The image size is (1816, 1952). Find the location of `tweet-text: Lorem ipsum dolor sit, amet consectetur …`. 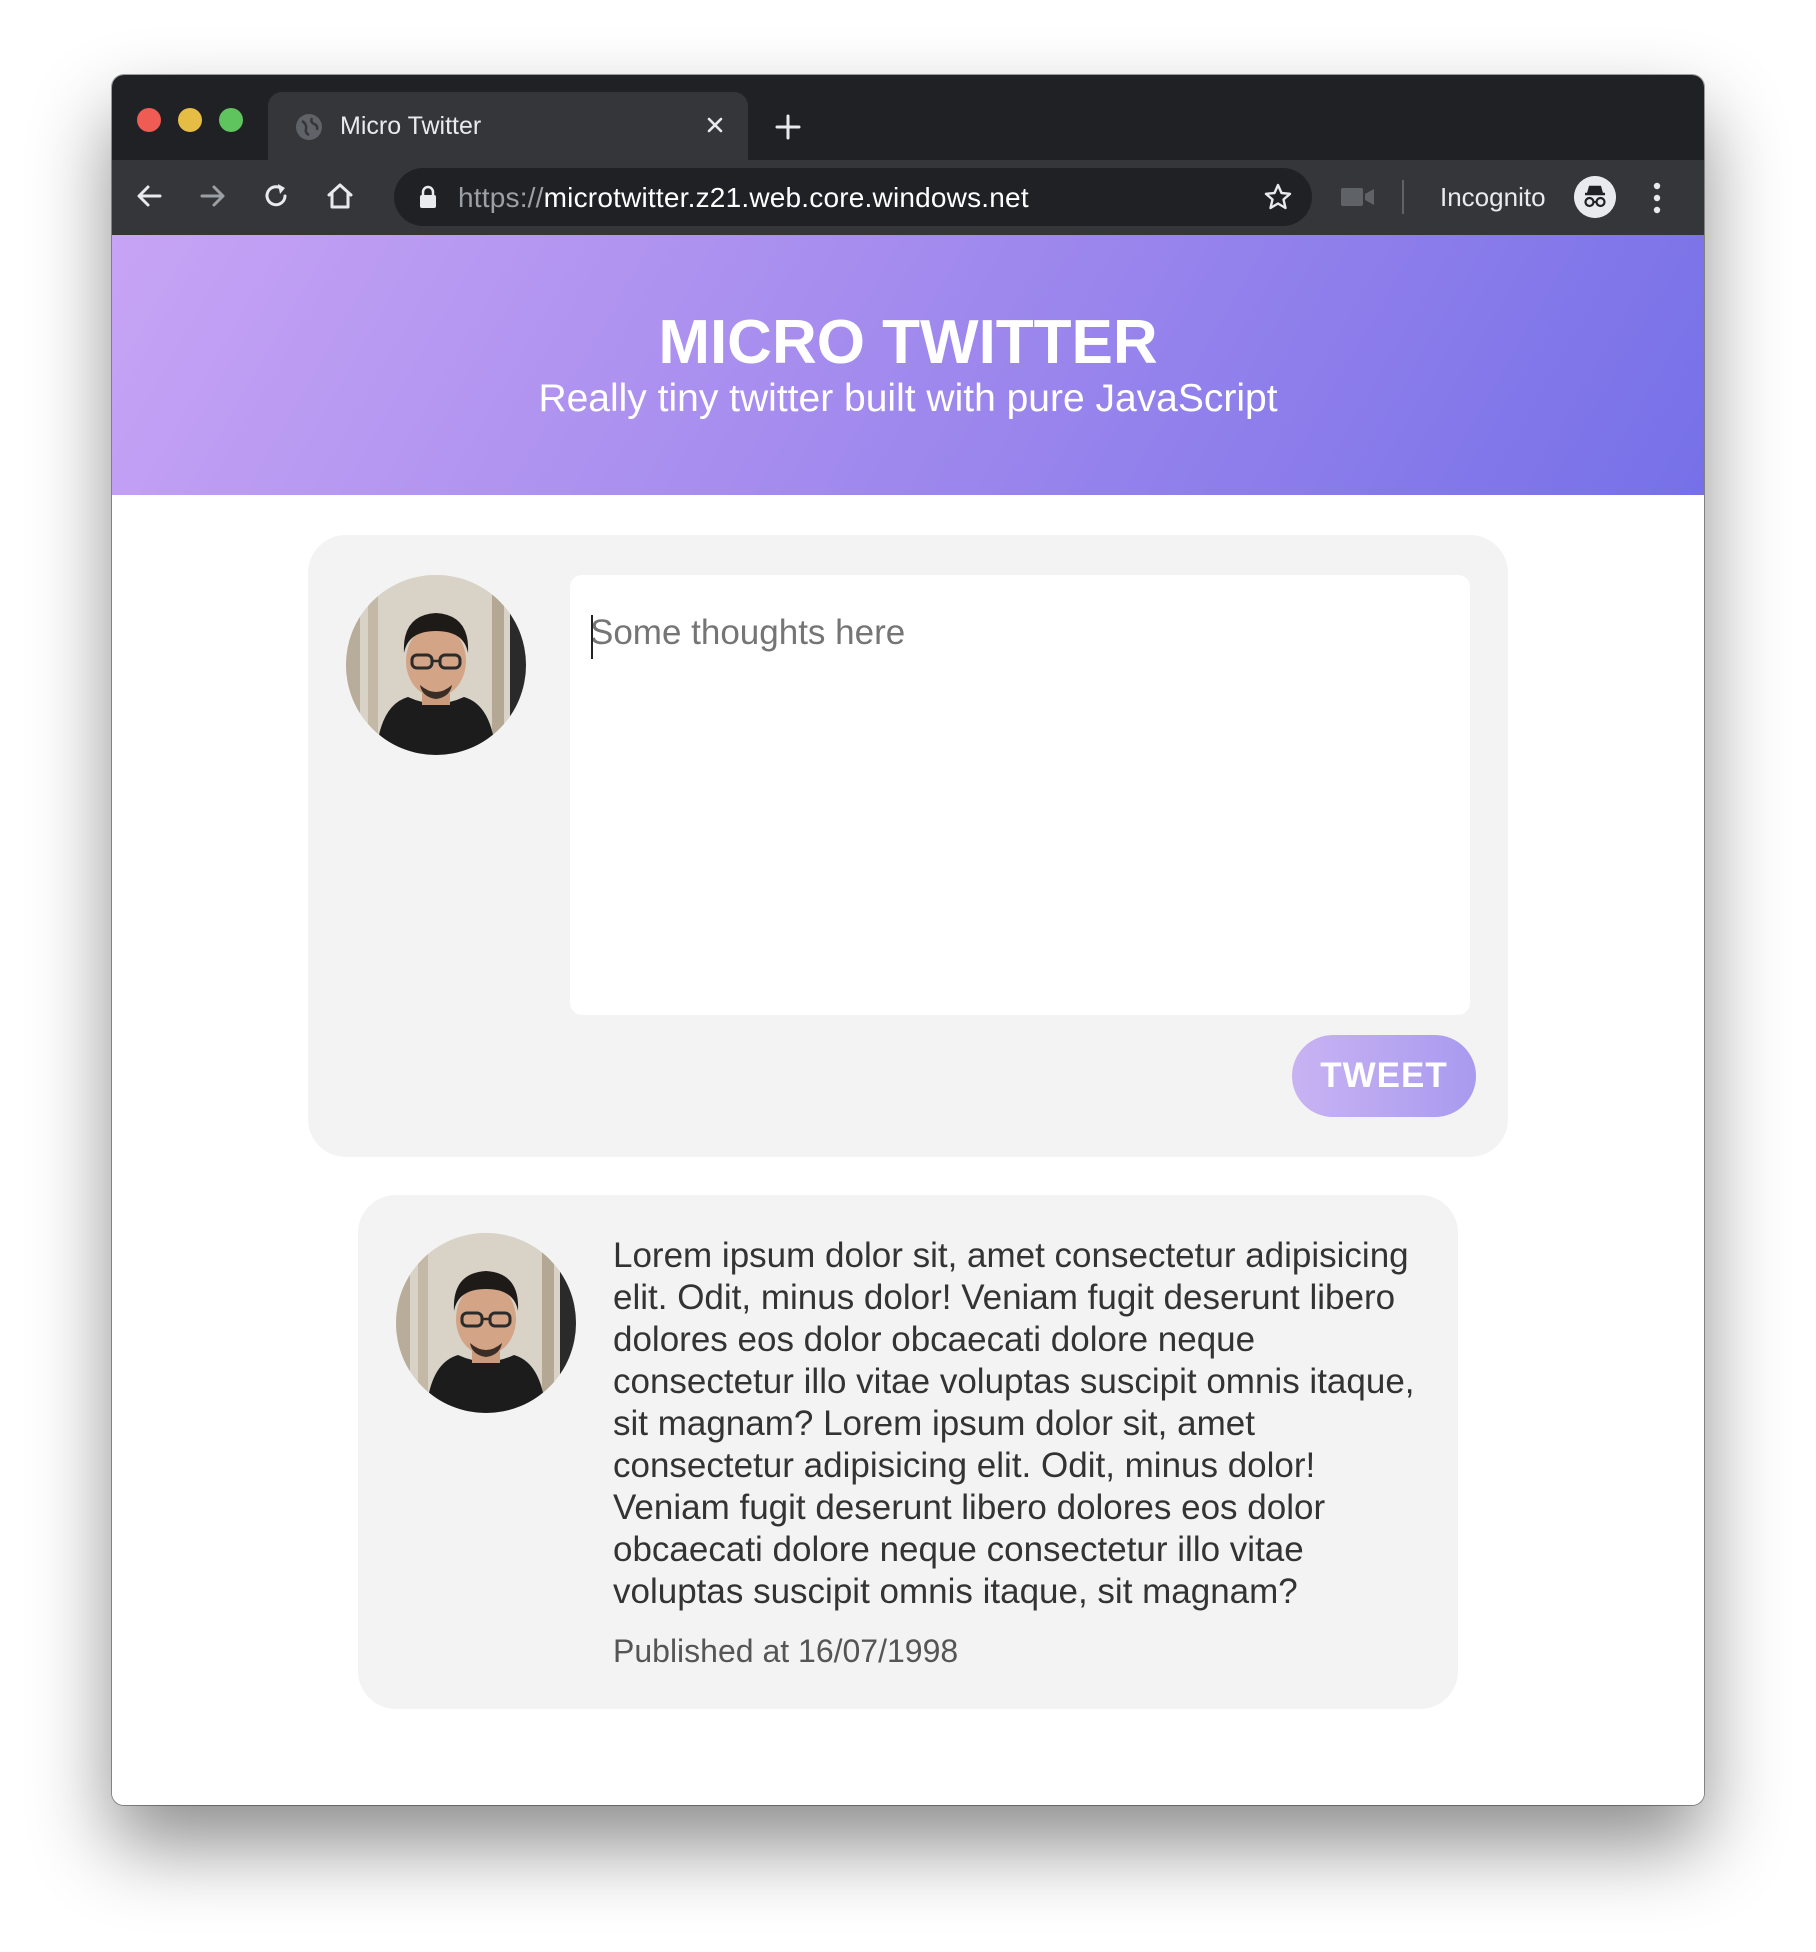

tweet-text: Lorem ipsum dolor sit, amet consectetur … is located at coordinates (1014, 1423).